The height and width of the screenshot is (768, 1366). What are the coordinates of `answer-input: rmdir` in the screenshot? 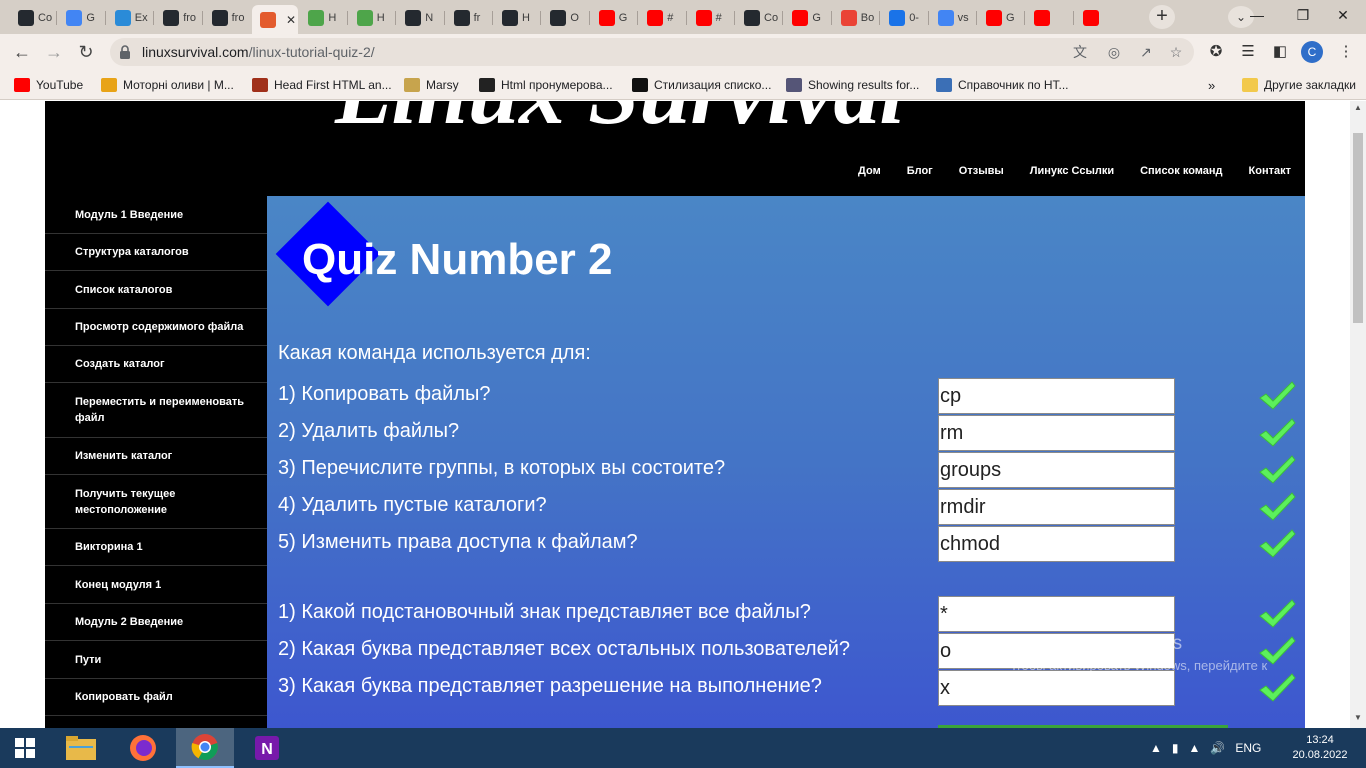 It's located at (1056, 507).